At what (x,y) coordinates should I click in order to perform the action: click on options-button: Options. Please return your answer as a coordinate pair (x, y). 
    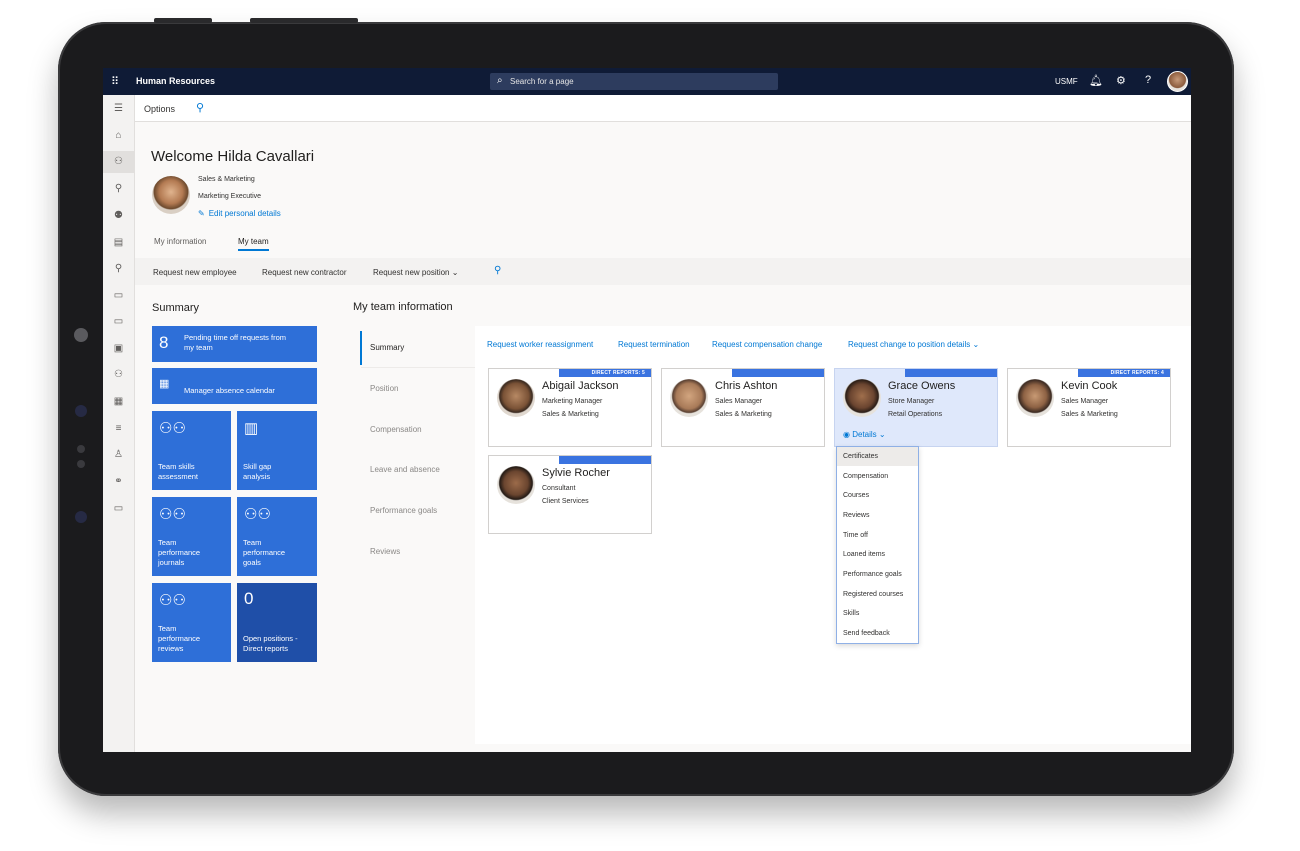
    Looking at the image, I should click on (159, 109).